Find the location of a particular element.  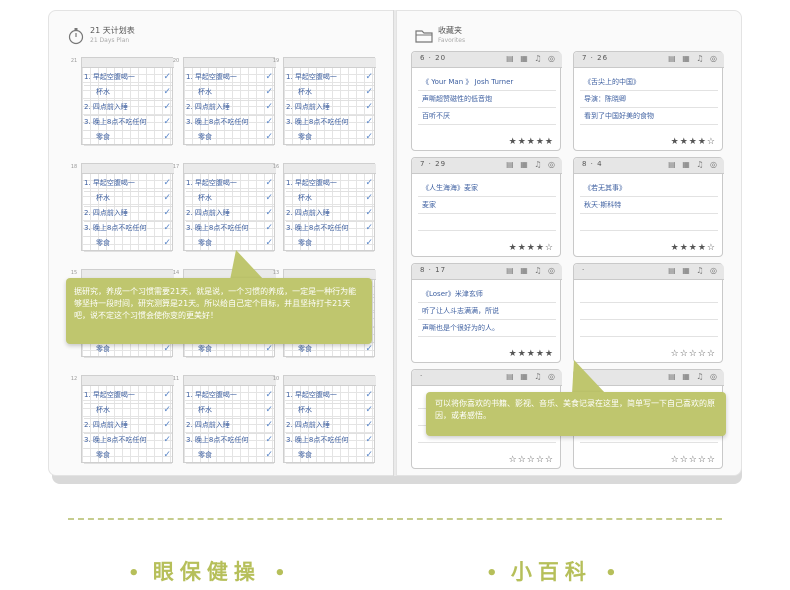

note-line: 《 Your Man 》 Josh Turner is located at coordinates (487, 82).